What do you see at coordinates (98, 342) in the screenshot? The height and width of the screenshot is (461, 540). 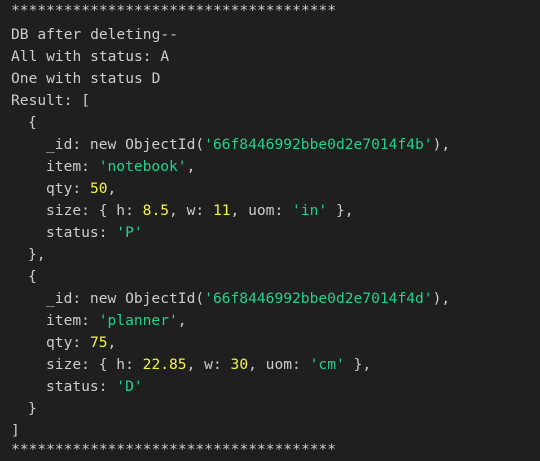 I see `record-qty-value: 75` at bounding box center [98, 342].